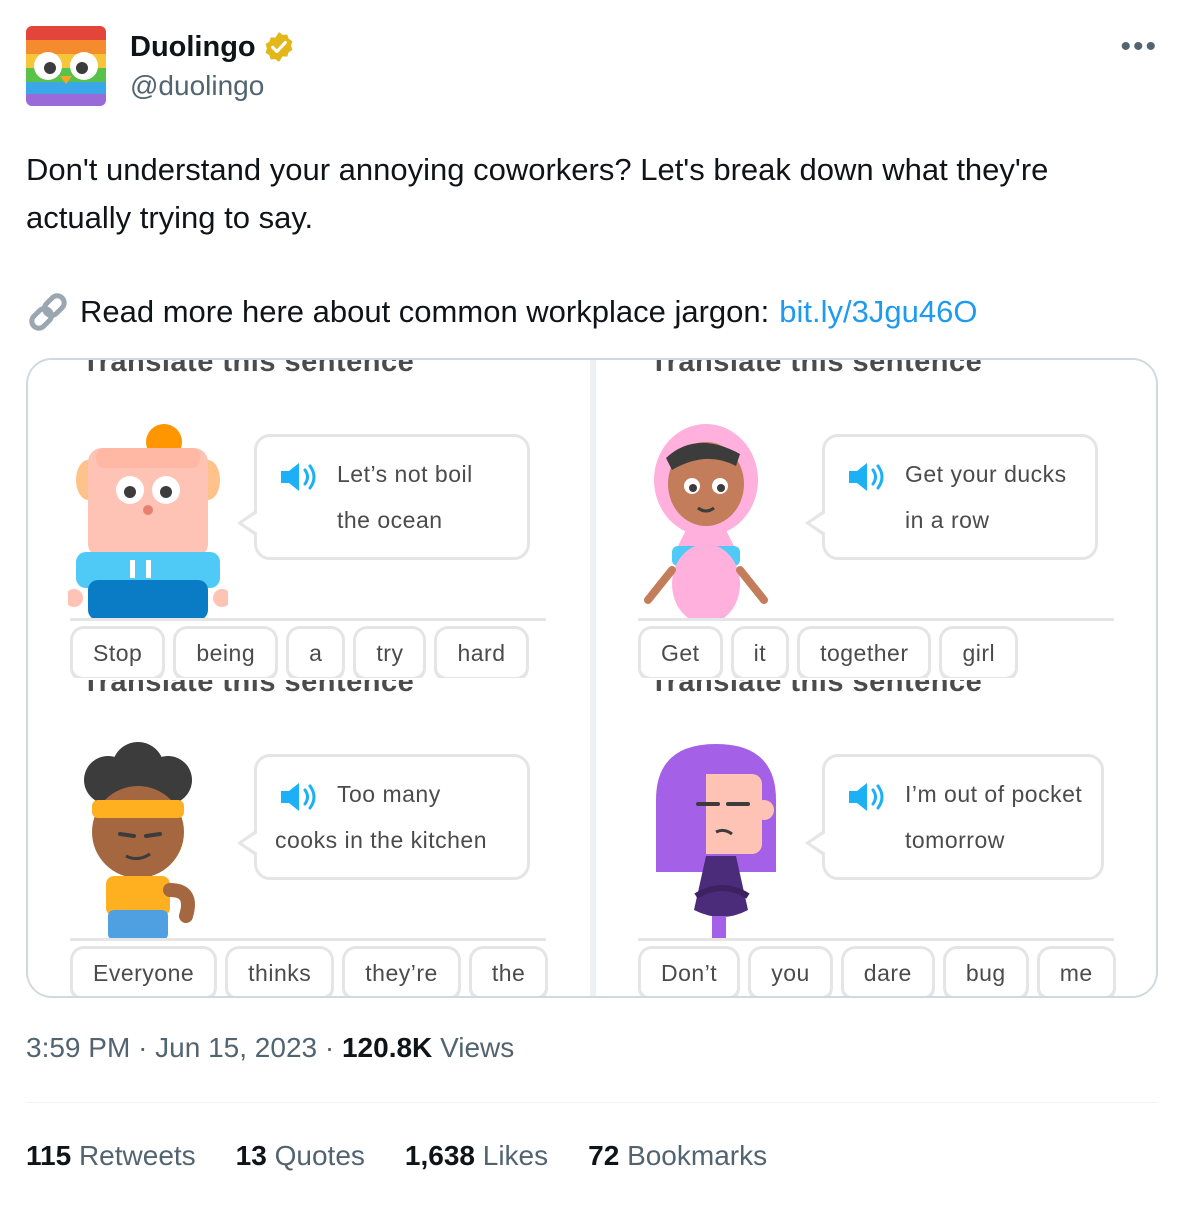  What do you see at coordinates (383, 497) in the screenshot?
I see `speech-bubble: Let’s not boil the ocean` at bounding box center [383, 497].